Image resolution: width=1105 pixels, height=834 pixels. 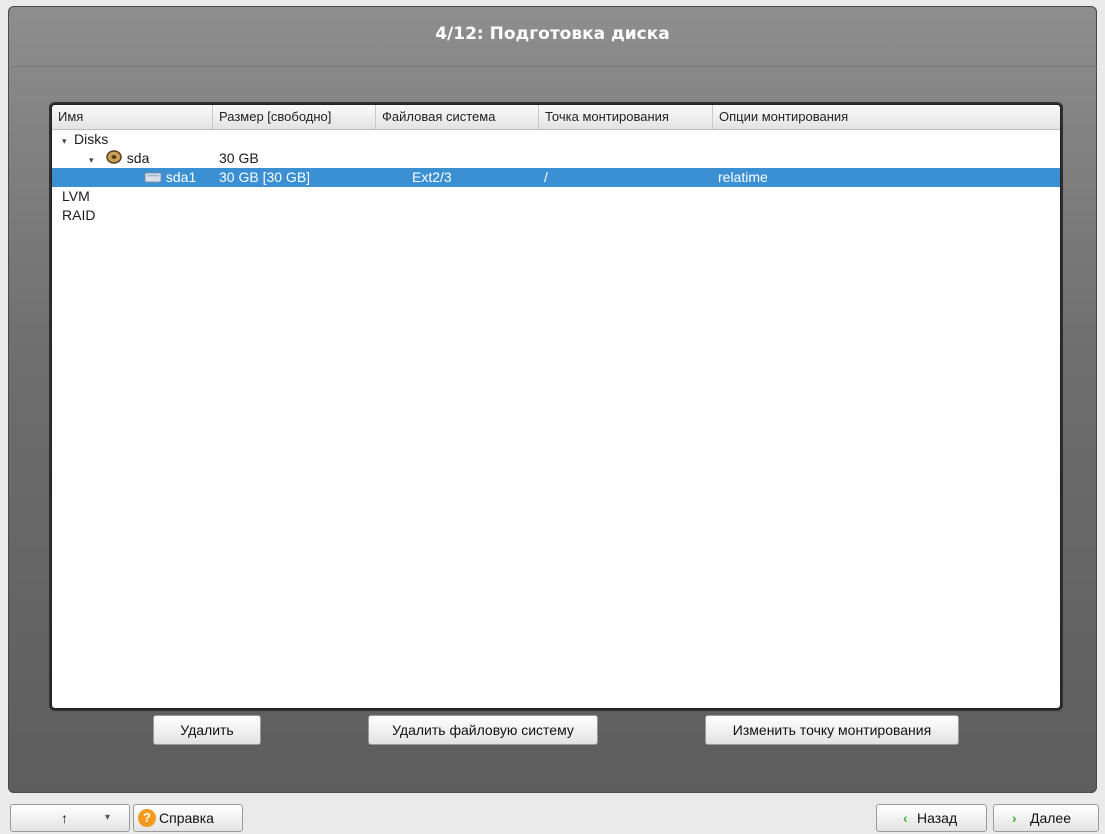 I want to click on dropdown-arrow-icon: ▾, so click(x=108, y=817).